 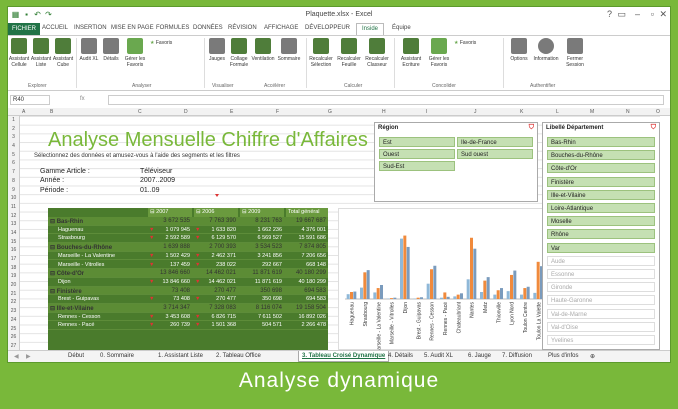 What do you see at coordinates (426, 112) in the screenshot?
I see `column-header: I` at bounding box center [426, 112].